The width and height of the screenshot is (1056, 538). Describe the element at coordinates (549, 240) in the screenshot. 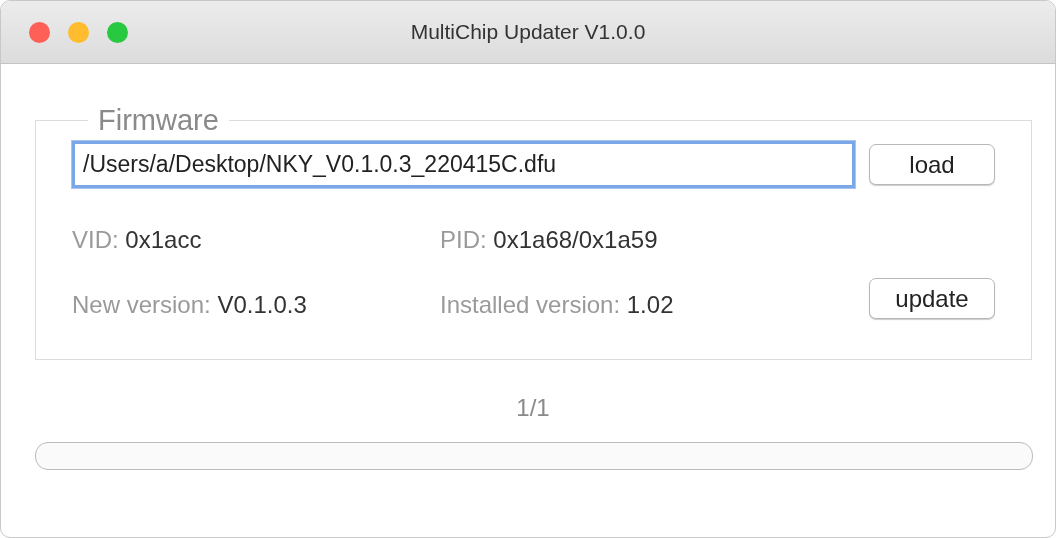

I see `field-text: PID: 0x1a68/0x1a59` at that location.